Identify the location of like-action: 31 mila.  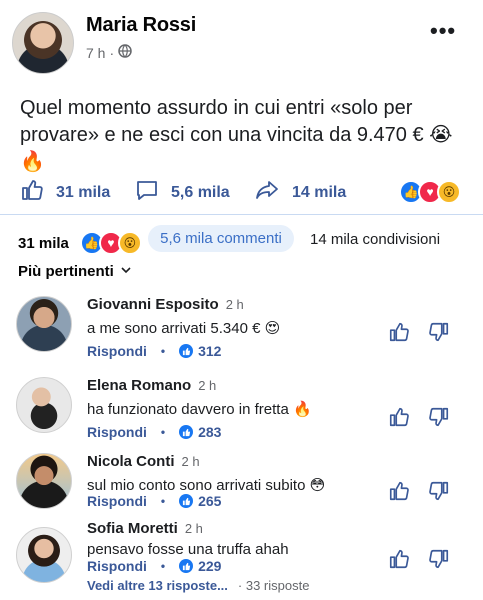
(65, 192).